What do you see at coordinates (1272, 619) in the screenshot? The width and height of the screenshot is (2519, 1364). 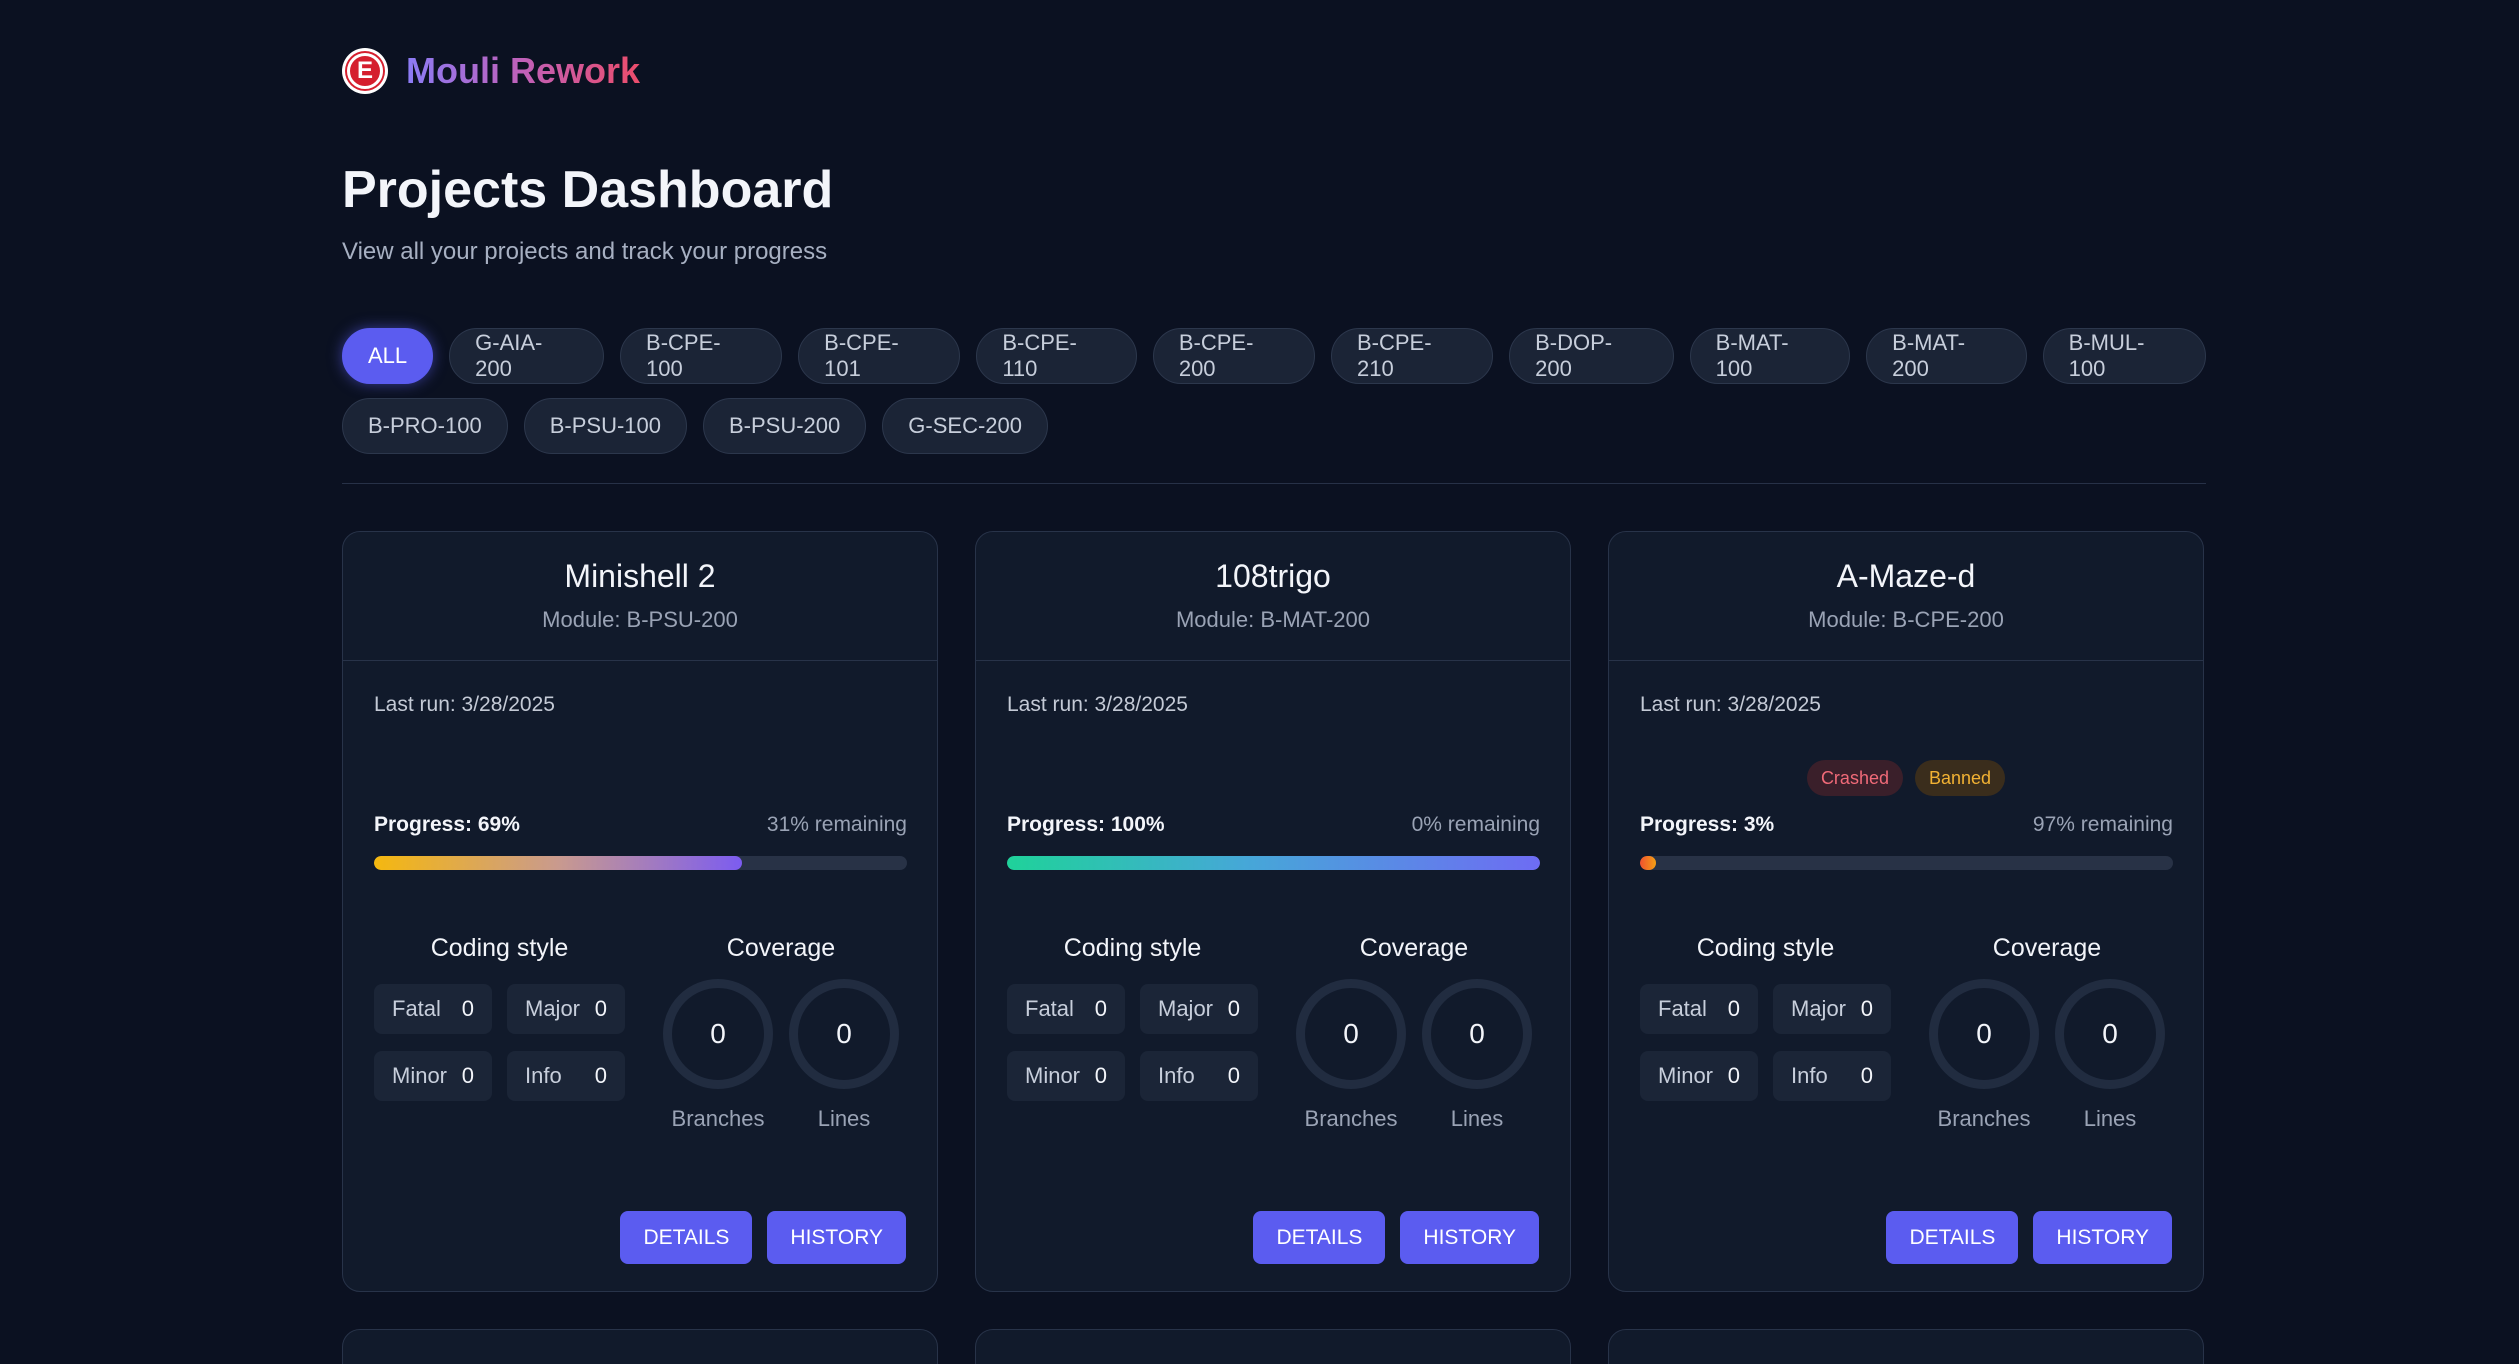 I see `project-module: Module: B-MAT-200` at bounding box center [1272, 619].